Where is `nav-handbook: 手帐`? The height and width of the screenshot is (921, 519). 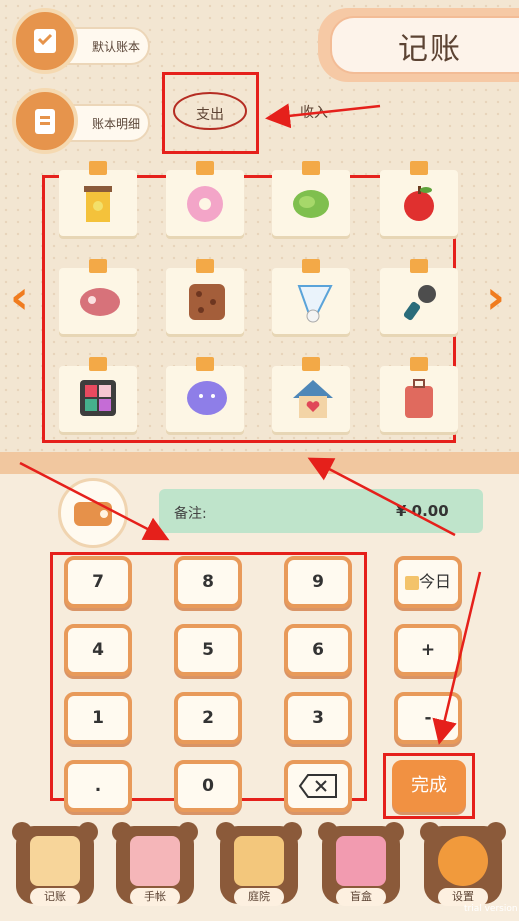 nav-handbook: 手帐 is located at coordinates (155, 870).